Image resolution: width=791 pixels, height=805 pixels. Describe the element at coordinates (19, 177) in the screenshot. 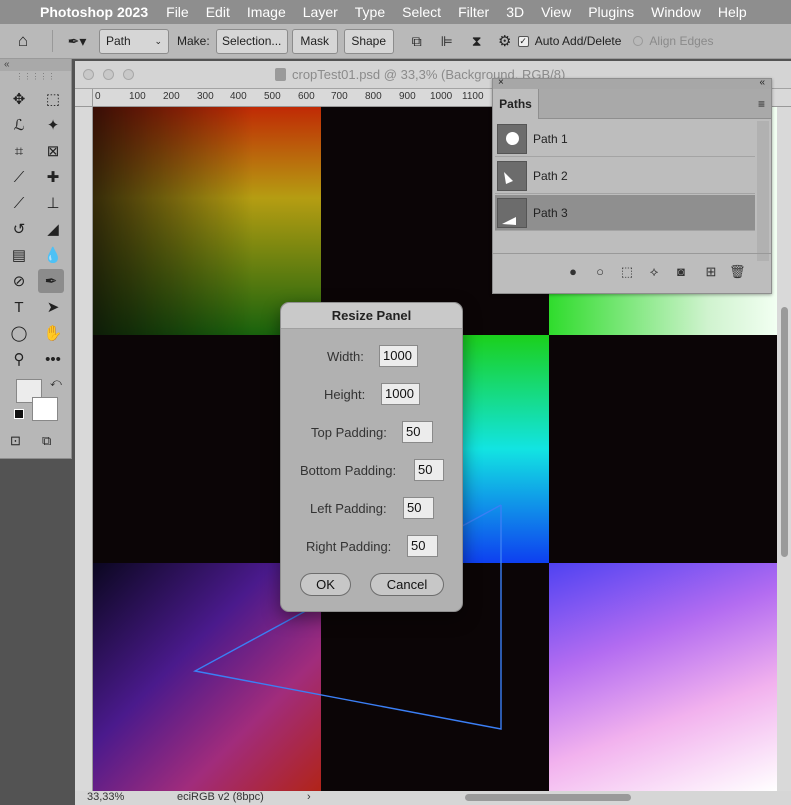

I see `eyedropper-icon: ⟋` at that location.